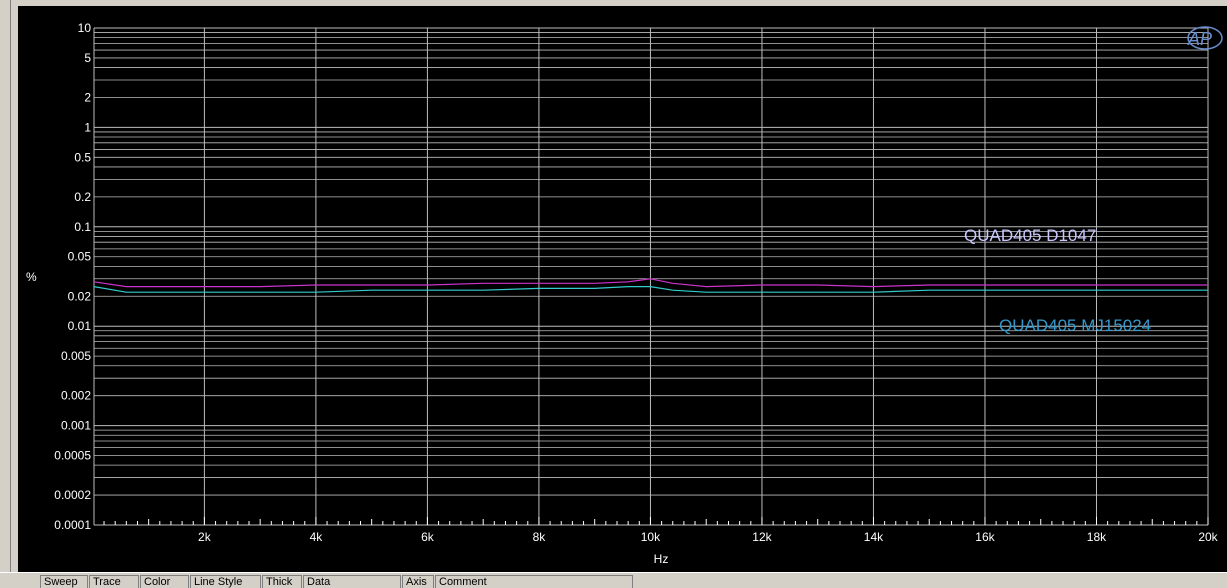  Describe the element at coordinates (85, 28) in the screenshot. I see `y-tick-label: 10` at that location.